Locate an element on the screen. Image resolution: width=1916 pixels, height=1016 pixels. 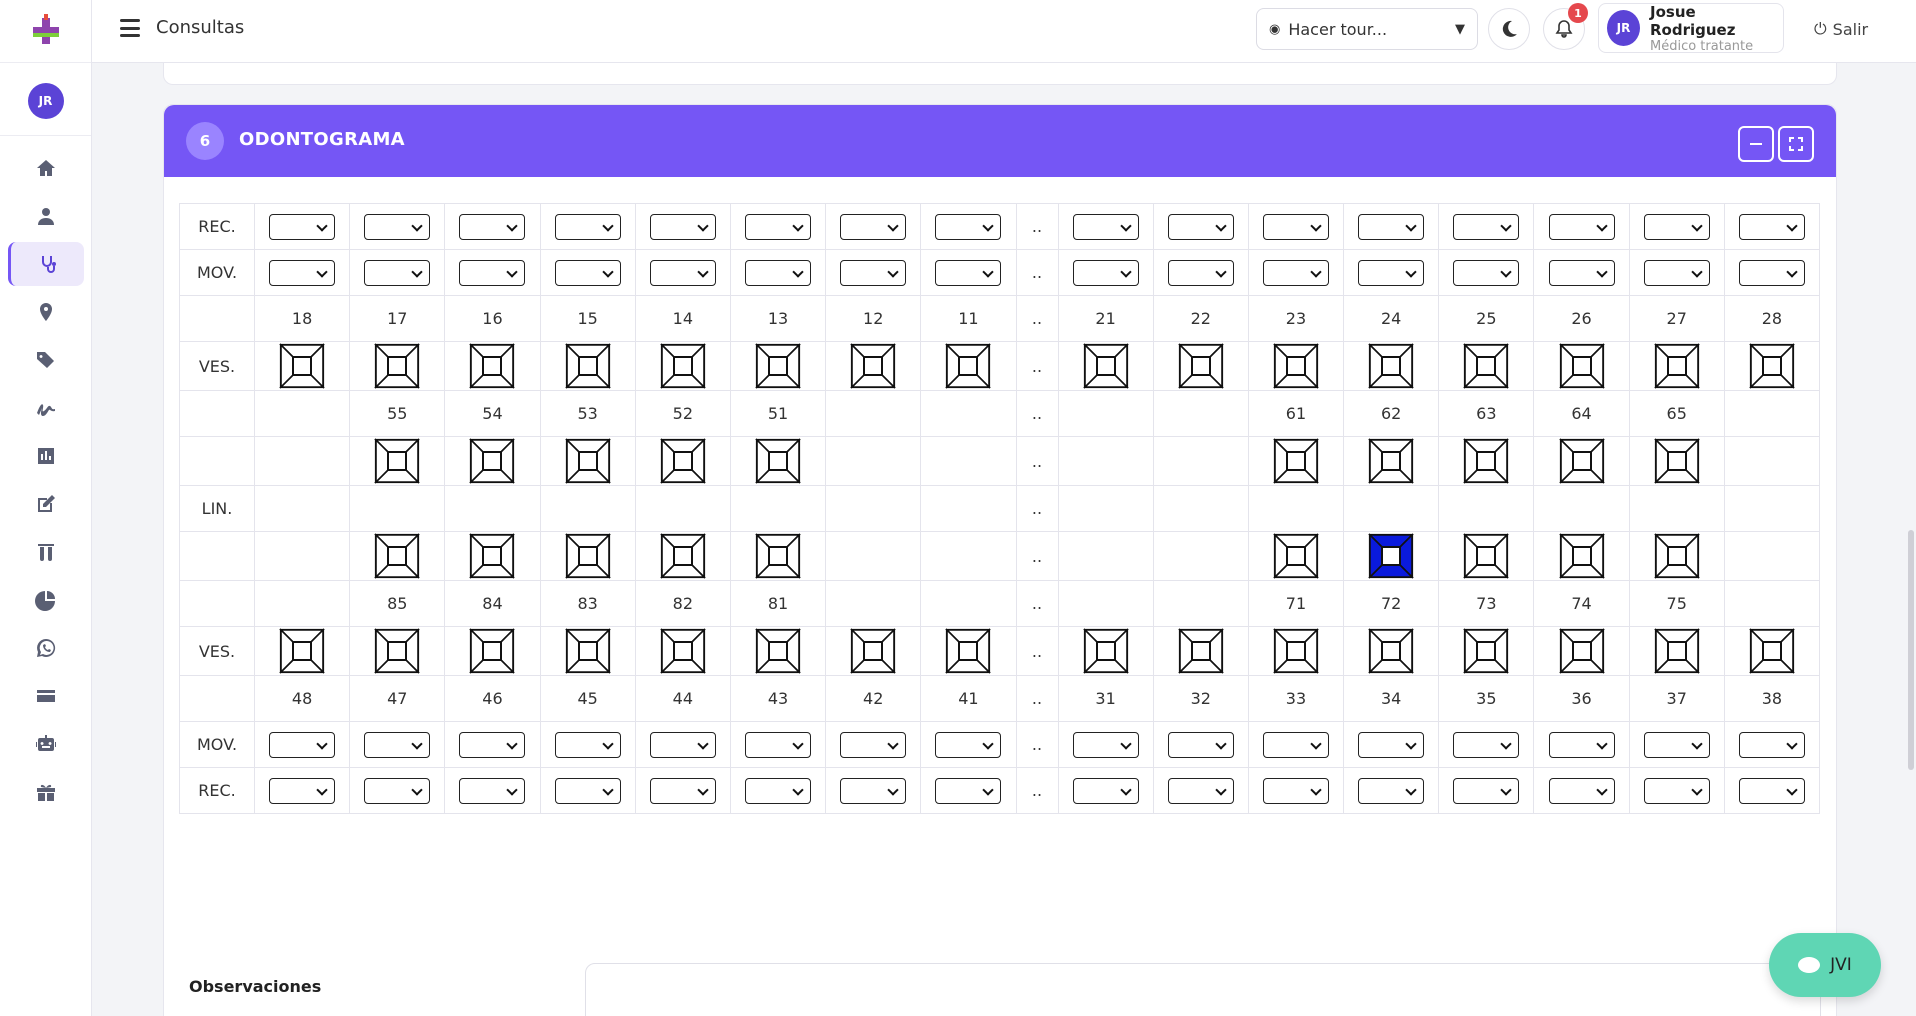
menu-toggle-icon is located at coordinates (130, 28).